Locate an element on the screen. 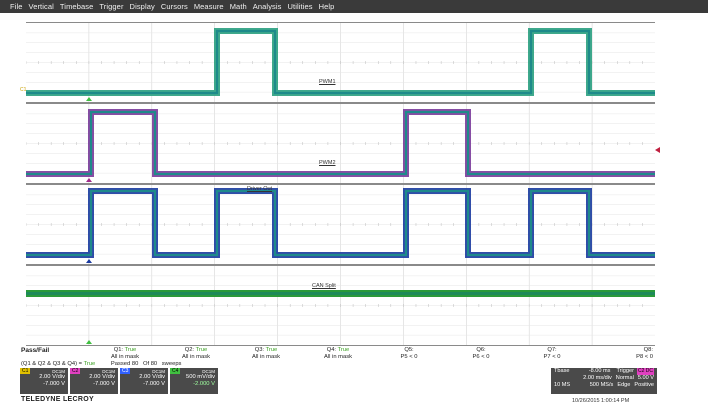 Image resolution: width=708 pixels, height=412 pixels. passfail-q8: Q8: P8 < 0 is located at coordinates (628, 354).